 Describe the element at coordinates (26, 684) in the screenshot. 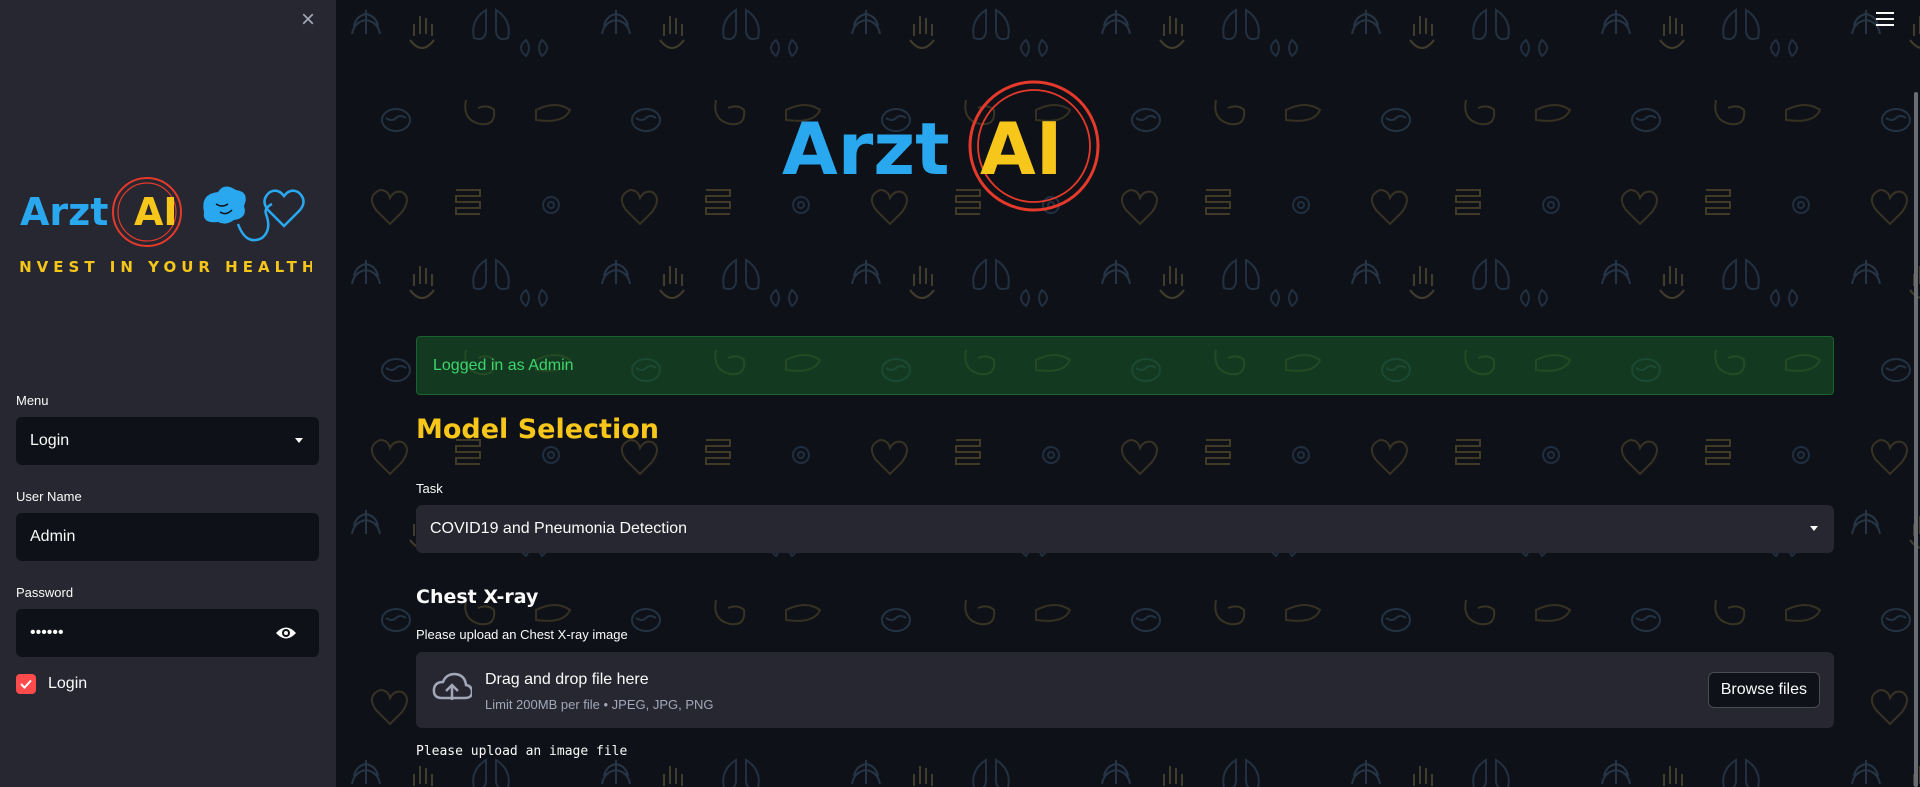

I see `checkbox-checked-icon` at that location.